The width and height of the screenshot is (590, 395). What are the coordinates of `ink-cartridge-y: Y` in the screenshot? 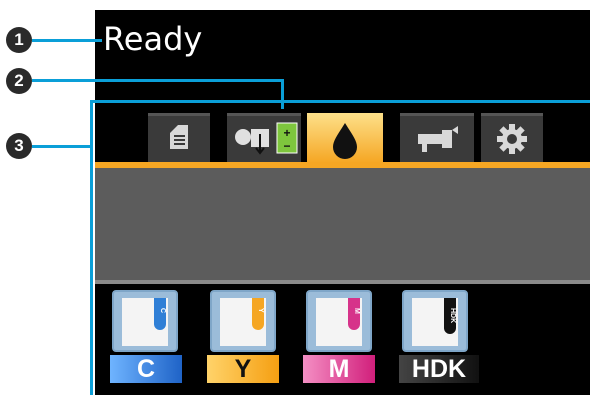 It's located at (243, 321).